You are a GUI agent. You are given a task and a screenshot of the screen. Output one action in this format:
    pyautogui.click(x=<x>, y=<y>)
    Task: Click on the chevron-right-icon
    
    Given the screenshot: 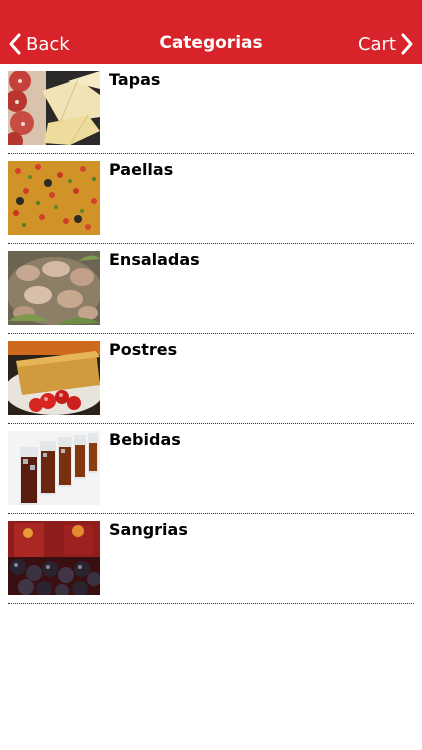 What is the action you would take?
    pyautogui.click(x=407, y=44)
    